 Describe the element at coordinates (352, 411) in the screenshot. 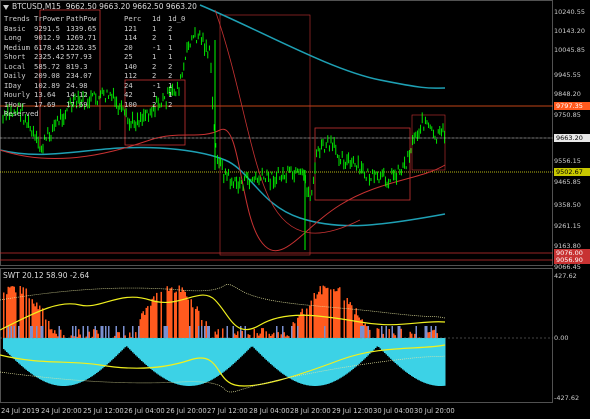

I see `time-label: 29 Jul 12:00` at that location.